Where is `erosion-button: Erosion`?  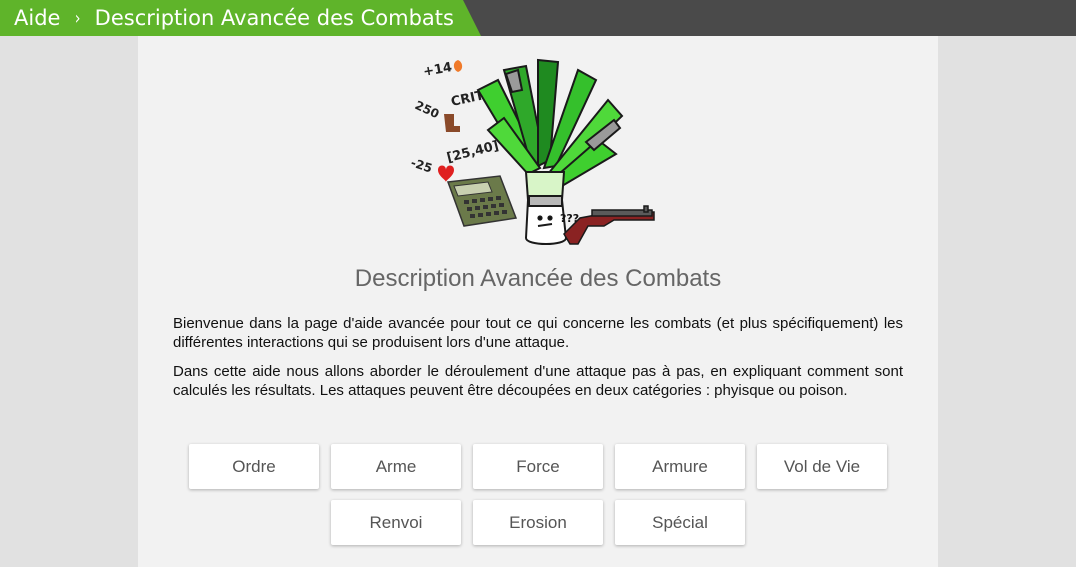
erosion-button: Erosion is located at coordinates (538, 522).